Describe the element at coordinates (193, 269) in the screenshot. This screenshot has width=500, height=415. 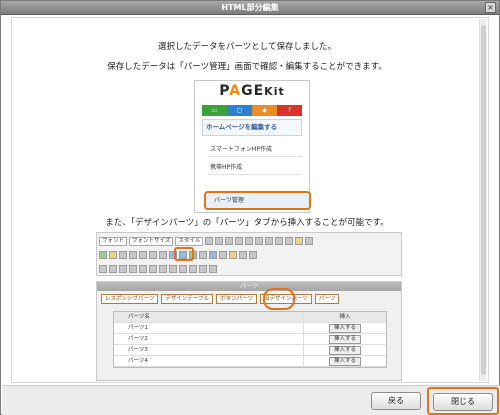
I see `flash-icon` at that location.